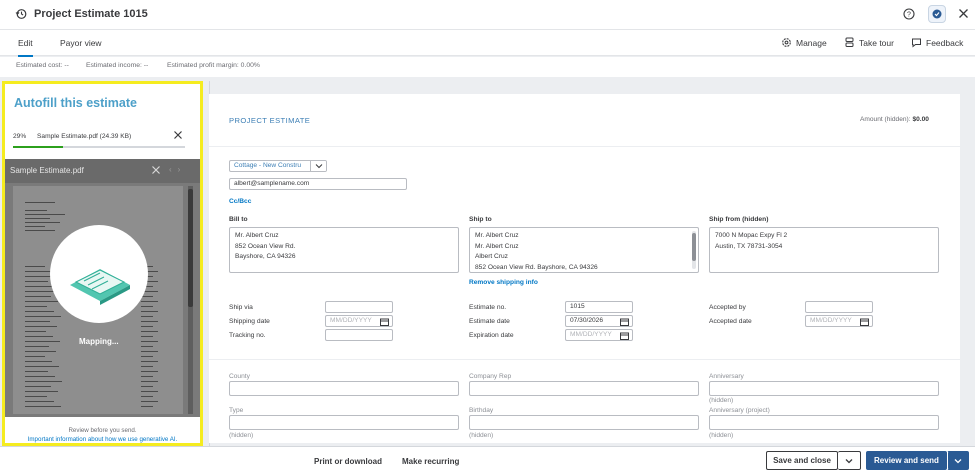  What do you see at coordinates (849, 42) in the screenshot?
I see `tour-icon` at bounding box center [849, 42].